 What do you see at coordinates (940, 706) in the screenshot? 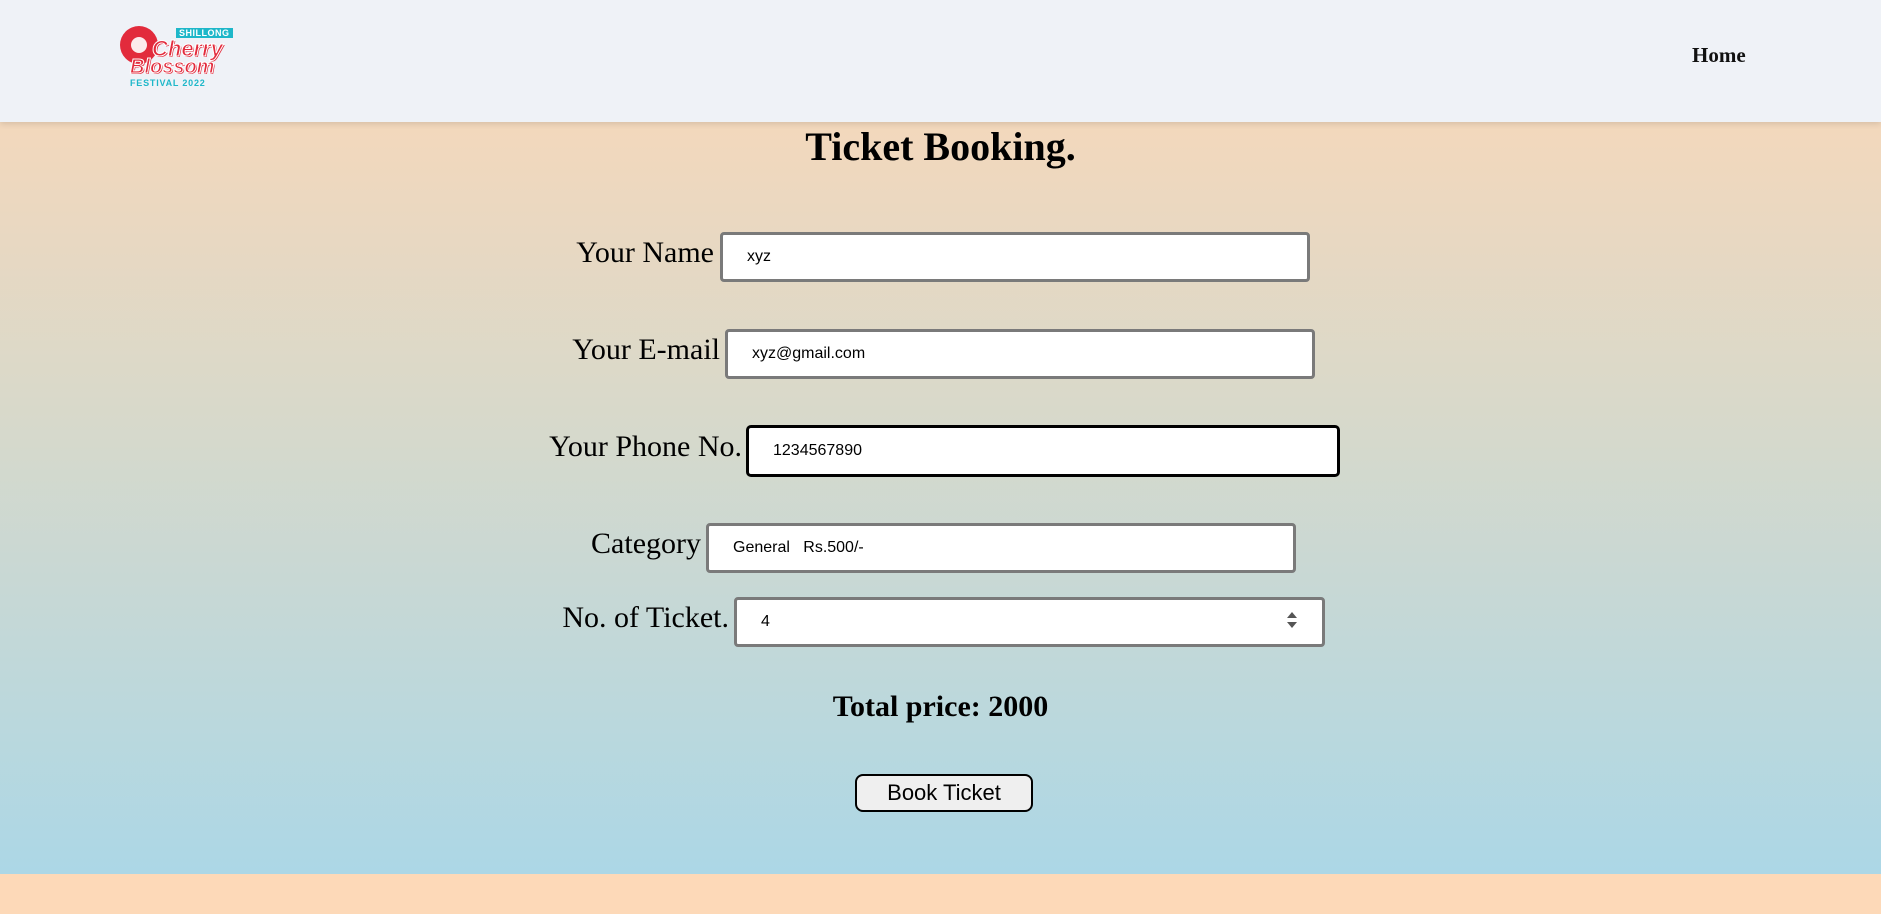
I see `total-price: Total price: 2000` at bounding box center [940, 706].